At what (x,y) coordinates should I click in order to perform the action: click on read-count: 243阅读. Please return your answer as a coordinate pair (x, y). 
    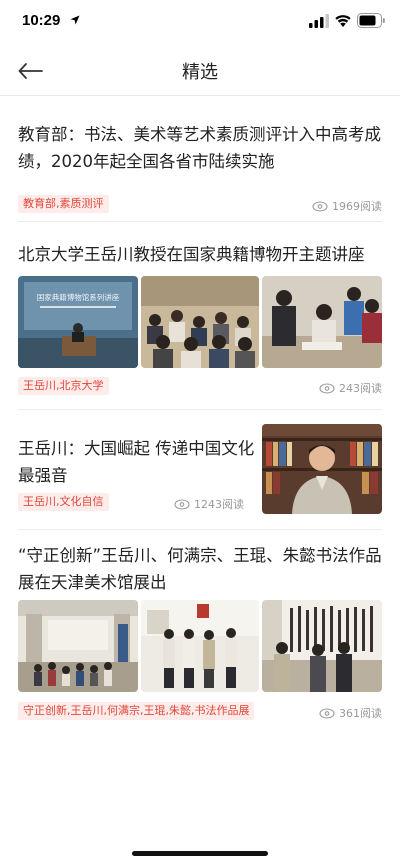
    Looking at the image, I should click on (350, 388).